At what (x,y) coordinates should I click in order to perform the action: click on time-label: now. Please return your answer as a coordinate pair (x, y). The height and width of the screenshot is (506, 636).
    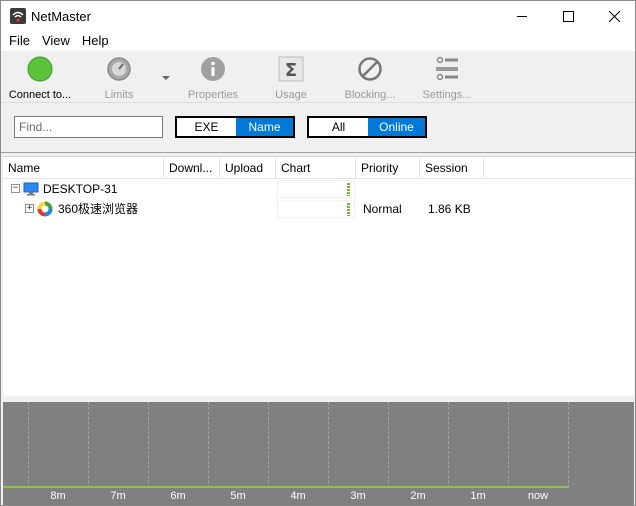
    Looking at the image, I should click on (538, 496).